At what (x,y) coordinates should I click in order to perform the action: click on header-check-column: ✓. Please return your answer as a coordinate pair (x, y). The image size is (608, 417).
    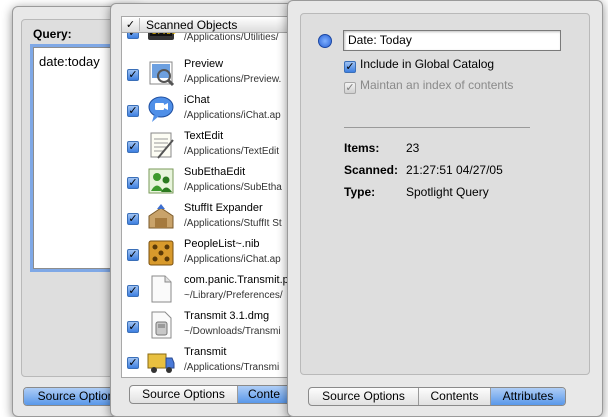
    Looking at the image, I should click on (131, 24).